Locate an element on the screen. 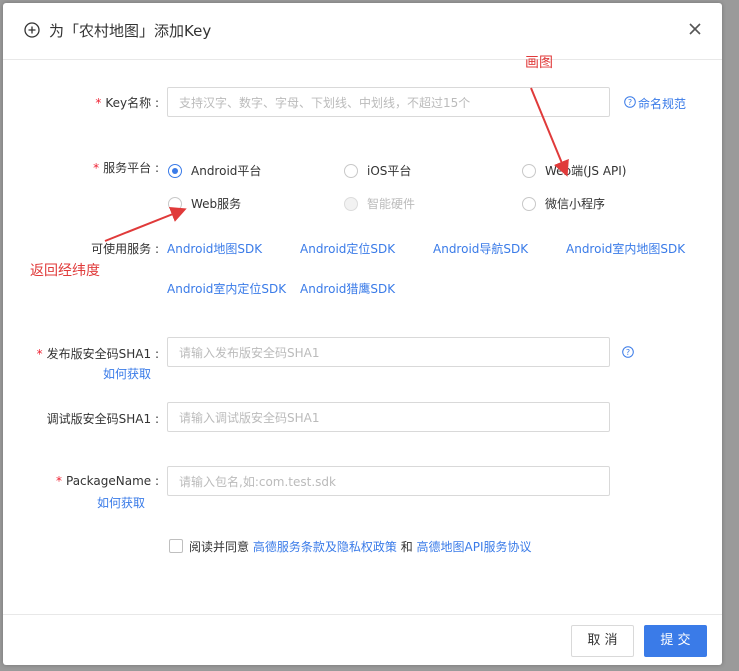 The image size is (739, 671). agreement-conj: 和 is located at coordinates (406, 547).